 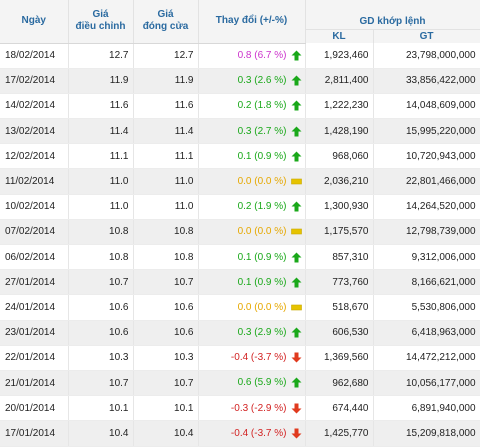 What do you see at coordinates (34, 257) in the screenshot?
I see `cell-date: 06/02/2014` at bounding box center [34, 257].